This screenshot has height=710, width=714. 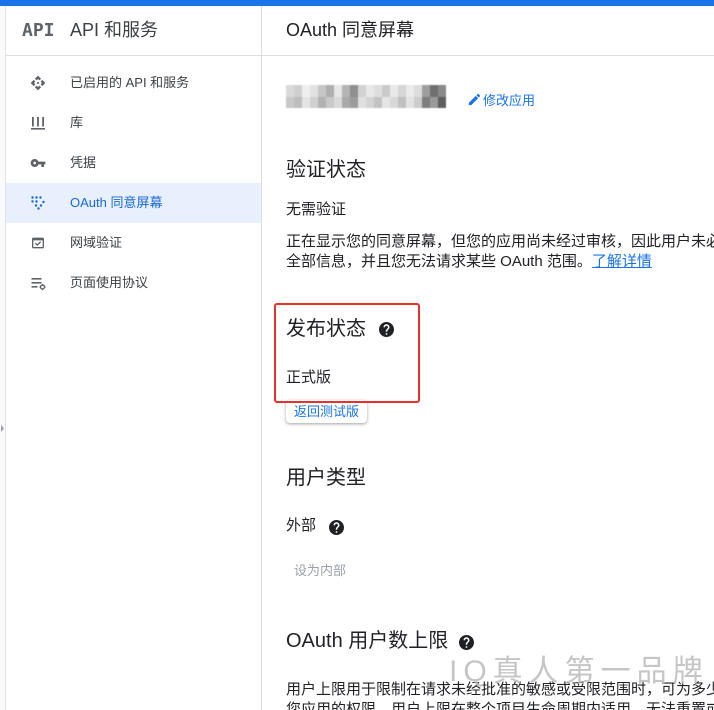 I want to click on sidebar-item-label: 已启用的 API 和服务, so click(x=130, y=82).